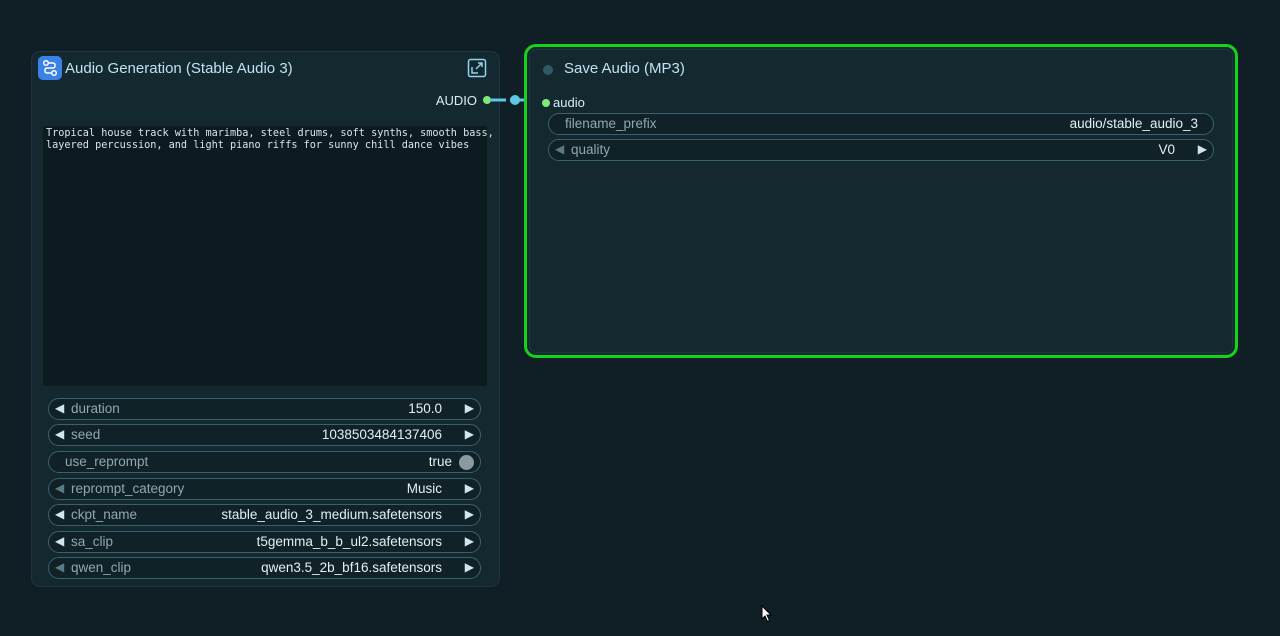 Image resolution: width=1280 pixels, height=636 pixels. Describe the element at coordinates (92, 541) in the screenshot. I see `sa-clip-label: sa_clip` at that location.